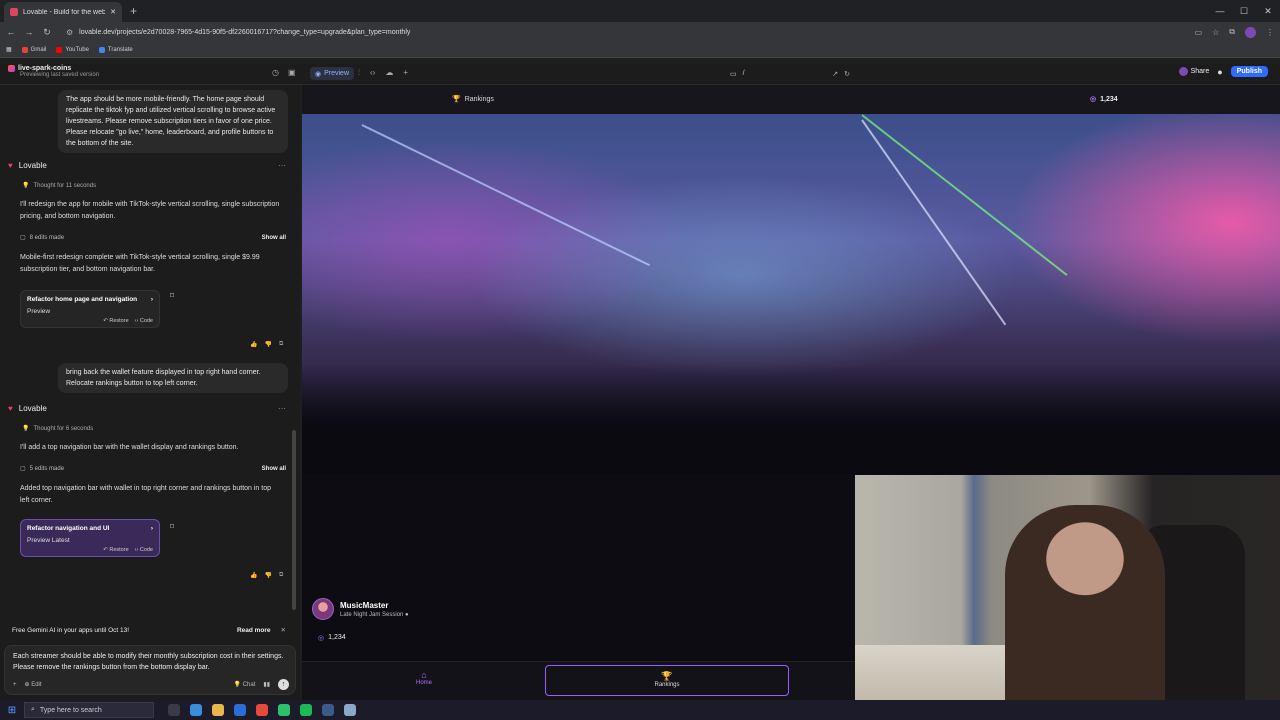 The image size is (1280, 720). What do you see at coordinates (72, 49) in the screenshot?
I see `bookmark-youtube: YouTube` at bounding box center [72, 49].